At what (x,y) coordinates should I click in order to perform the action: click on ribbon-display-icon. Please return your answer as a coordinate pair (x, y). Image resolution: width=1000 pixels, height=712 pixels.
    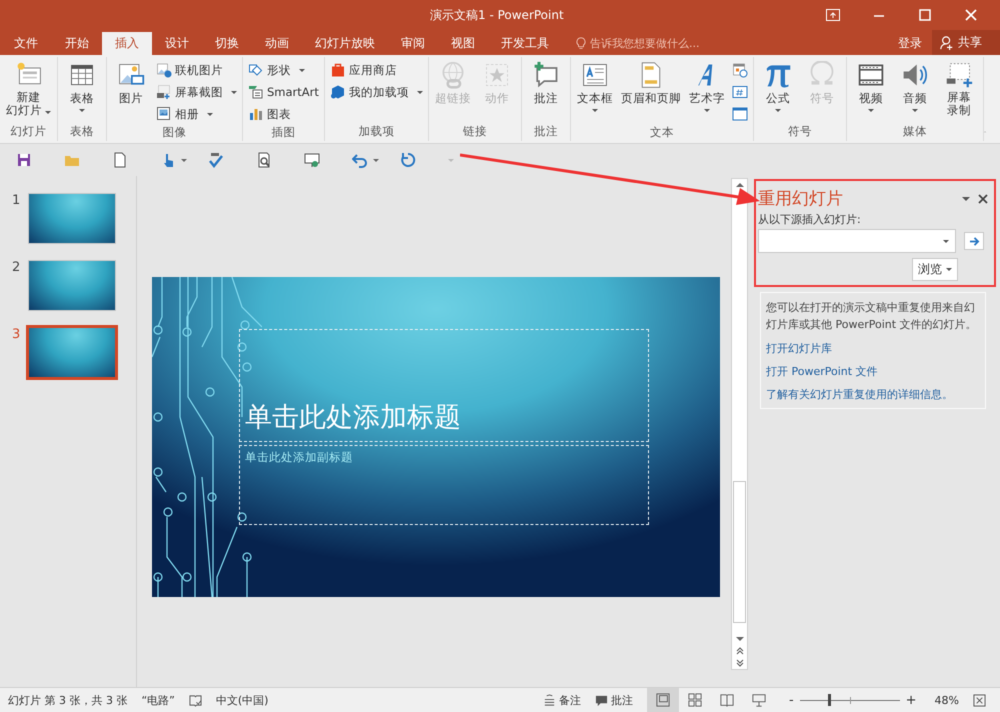
    Looking at the image, I should click on (833, 15).